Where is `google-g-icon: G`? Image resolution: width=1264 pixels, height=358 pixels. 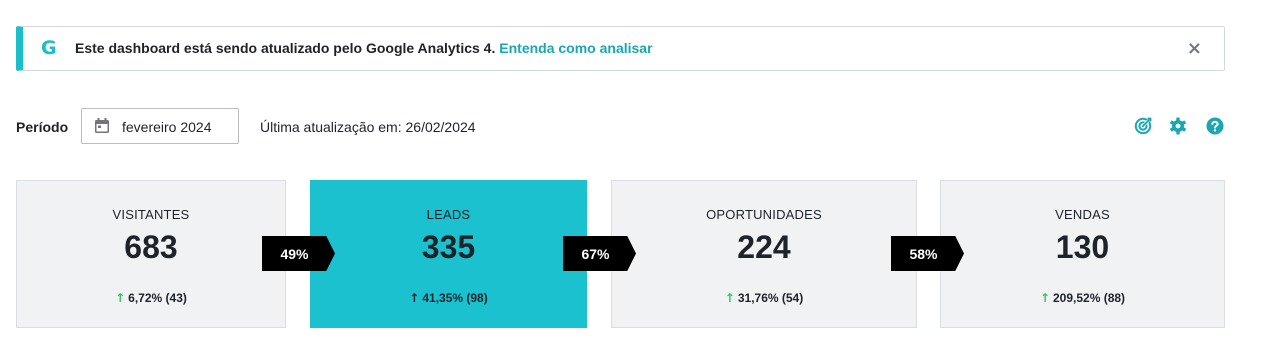 google-g-icon: G is located at coordinates (49, 48).